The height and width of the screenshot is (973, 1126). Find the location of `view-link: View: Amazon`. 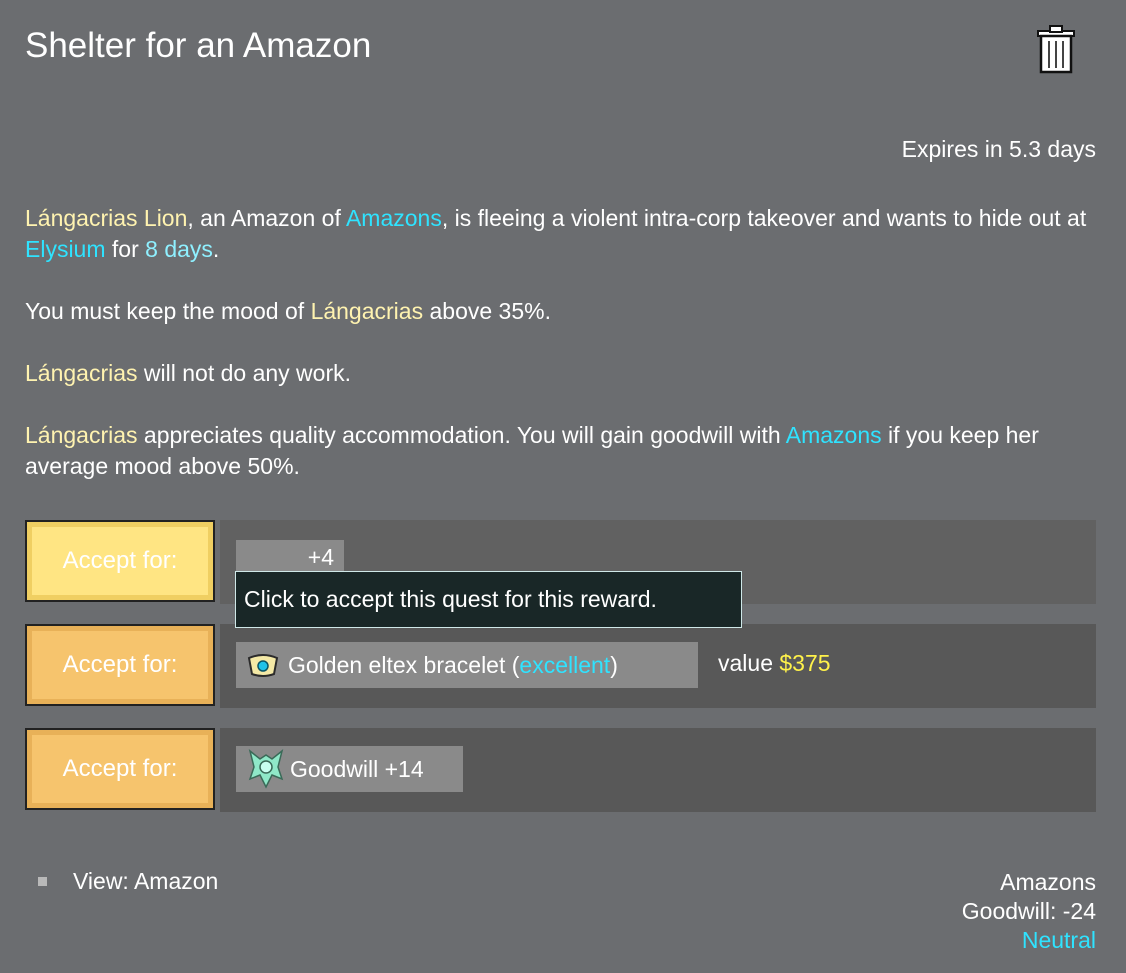

view-link: View: Amazon is located at coordinates (128, 881).